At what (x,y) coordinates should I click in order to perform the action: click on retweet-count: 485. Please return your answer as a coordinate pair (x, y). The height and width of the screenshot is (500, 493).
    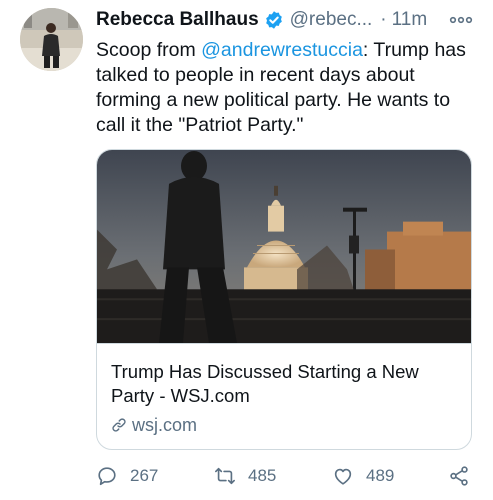
    Looking at the image, I should click on (262, 475).